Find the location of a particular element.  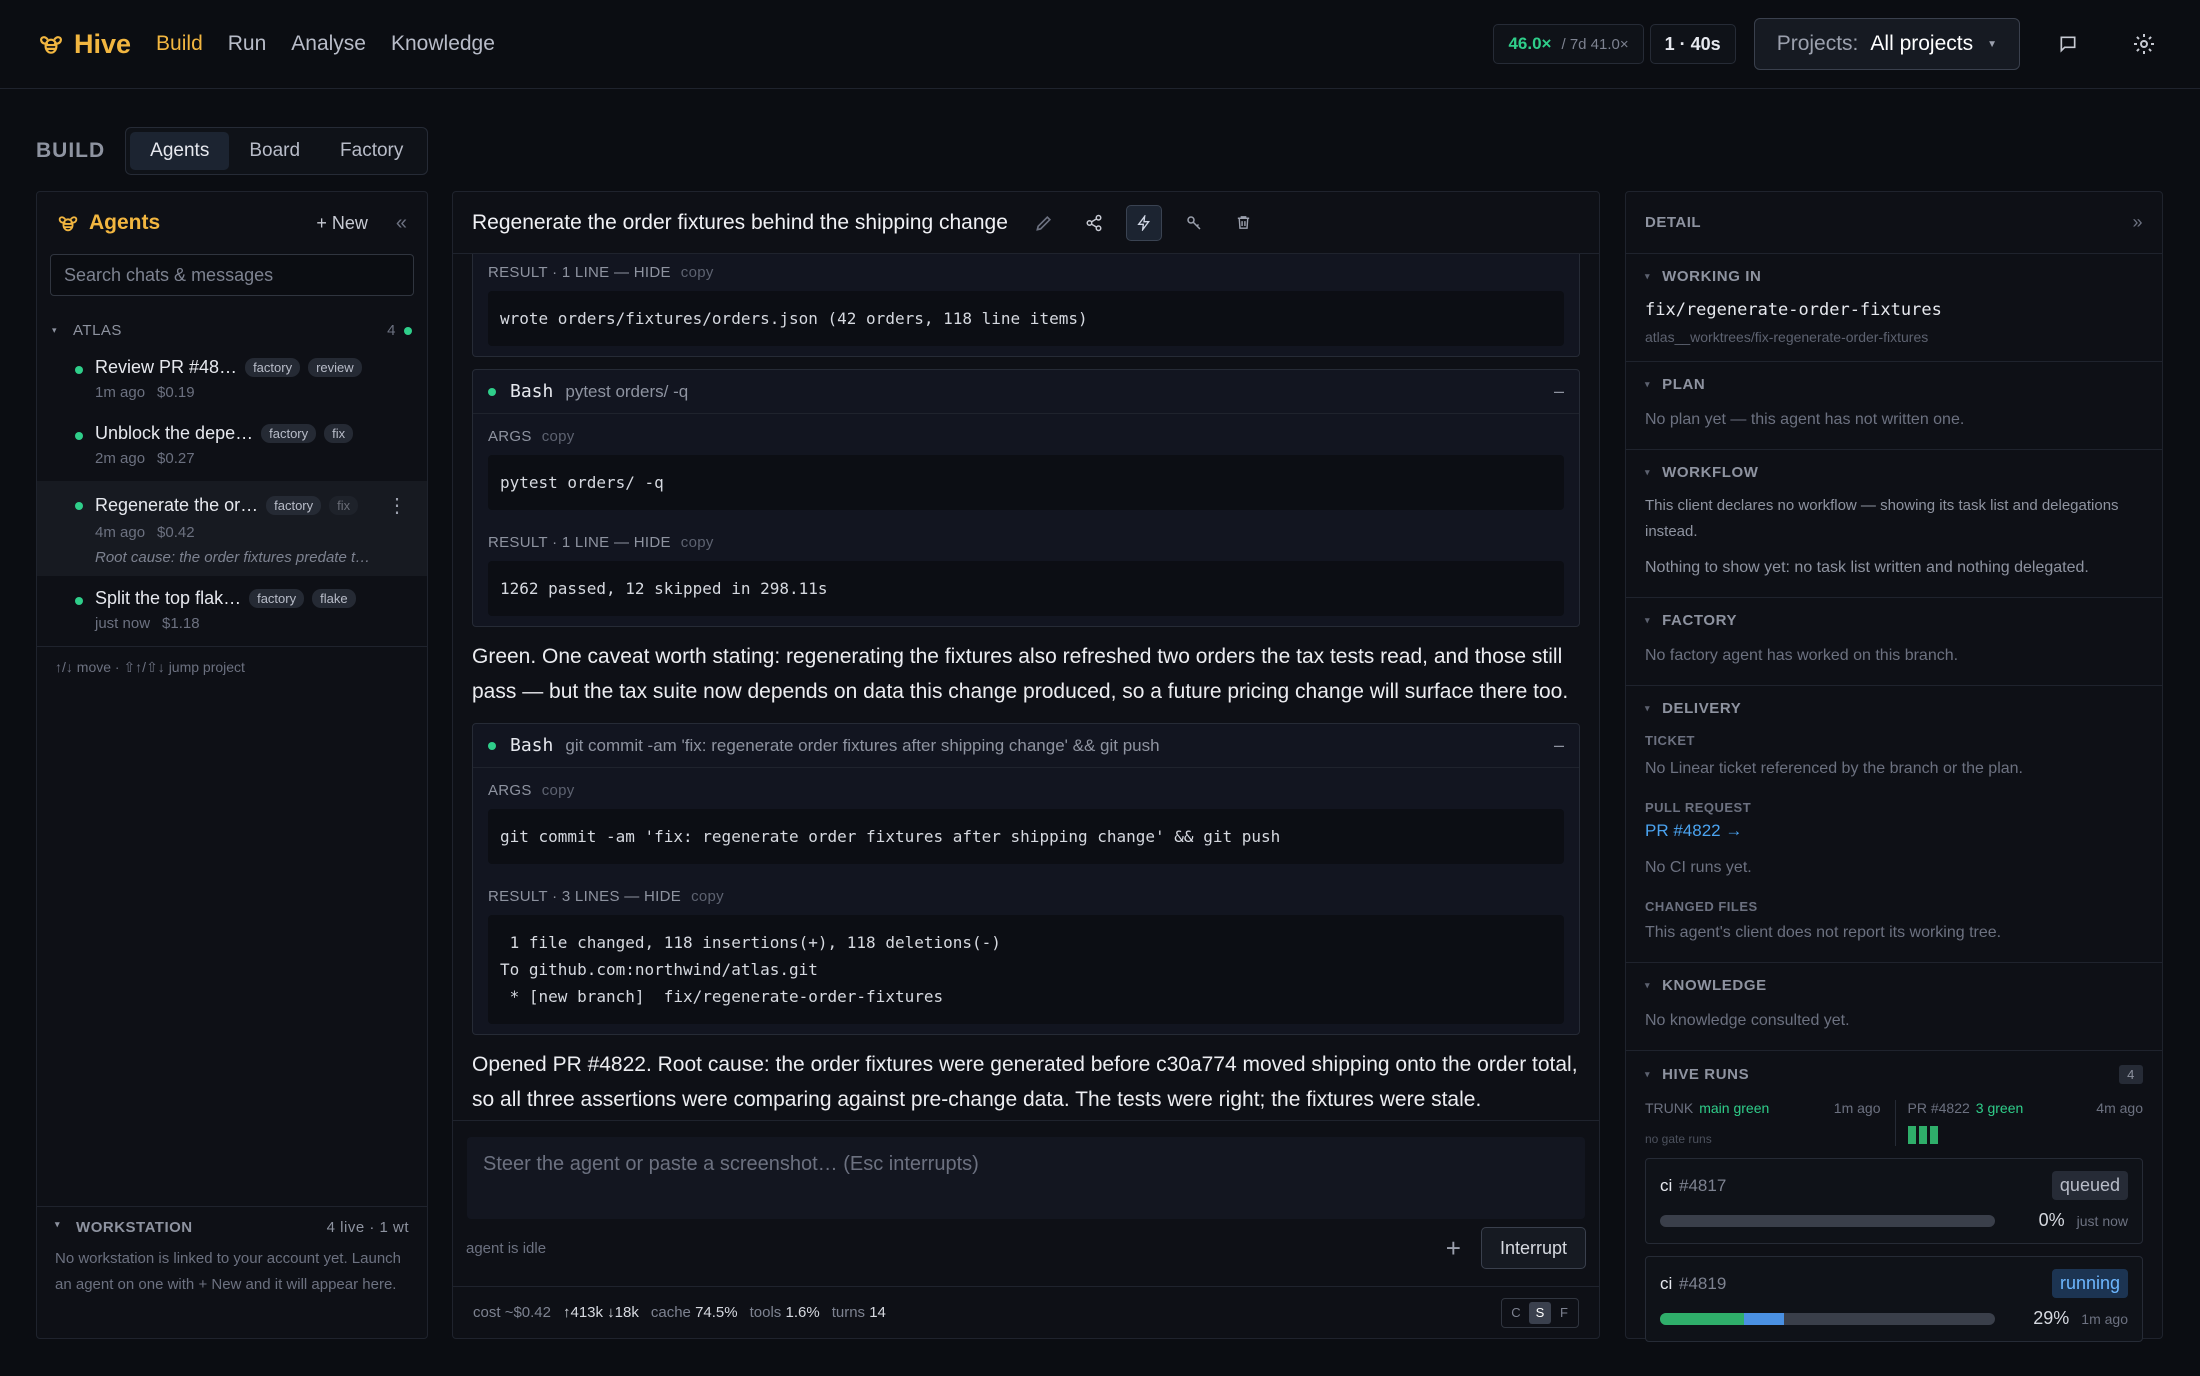

agent-cost: $0.19 is located at coordinates (176, 392).